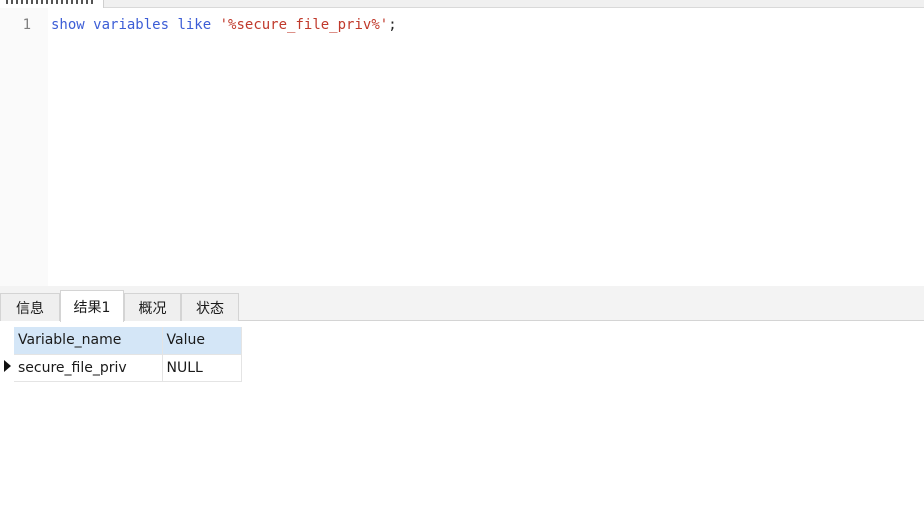 The height and width of the screenshot is (517, 924). What do you see at coordinates (131, 25) in the screenshot?
I see `keyword-variables: variables` at bounding box center [131, 25].